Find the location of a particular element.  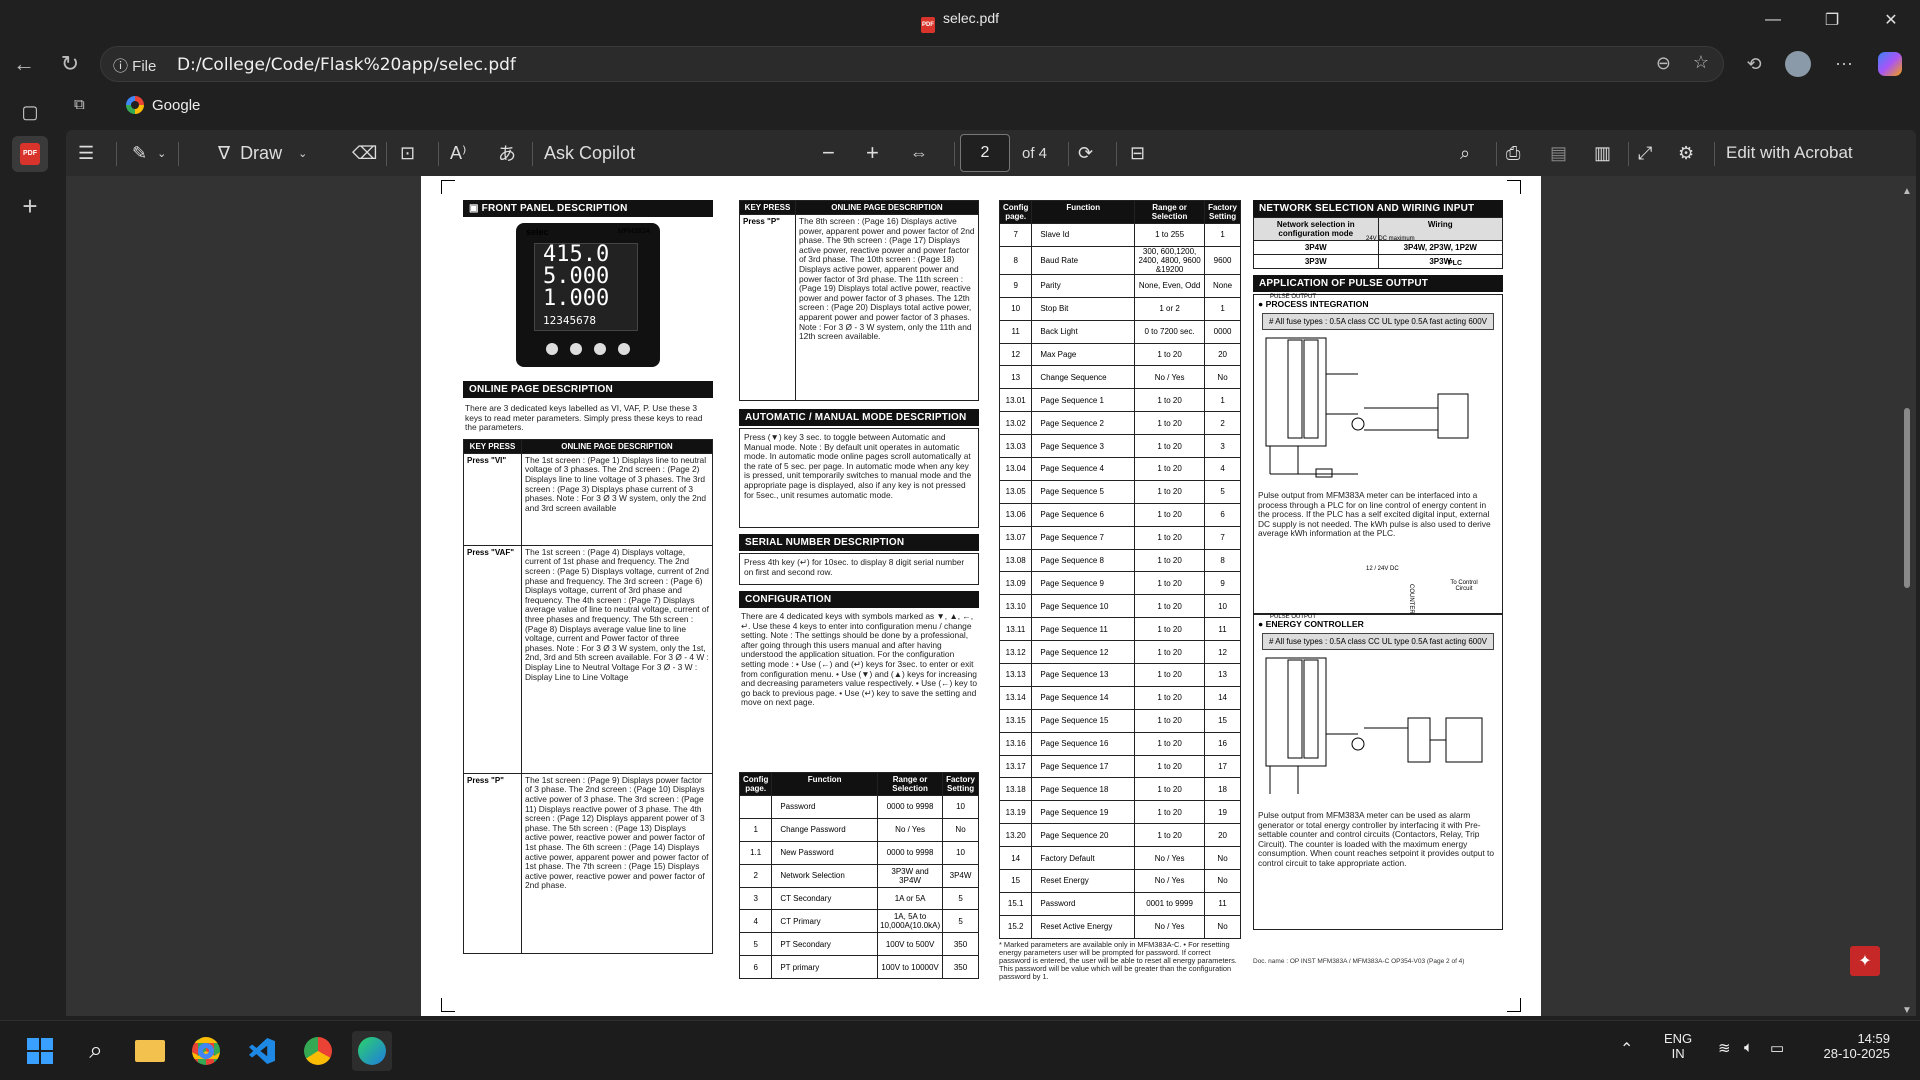

clock: 14:59 28-10-2025 is located at coordinates (1850, 1046).